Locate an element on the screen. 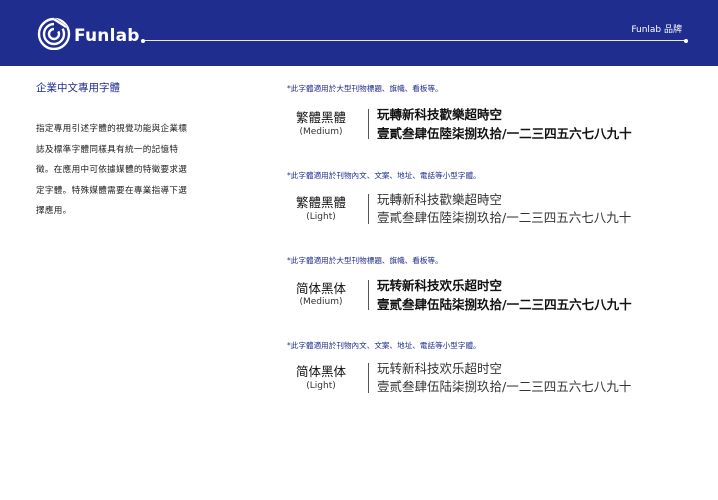  description-line: 定字體。特殊媒體需要在專業指導下選 is located at coordinates (112, 190).